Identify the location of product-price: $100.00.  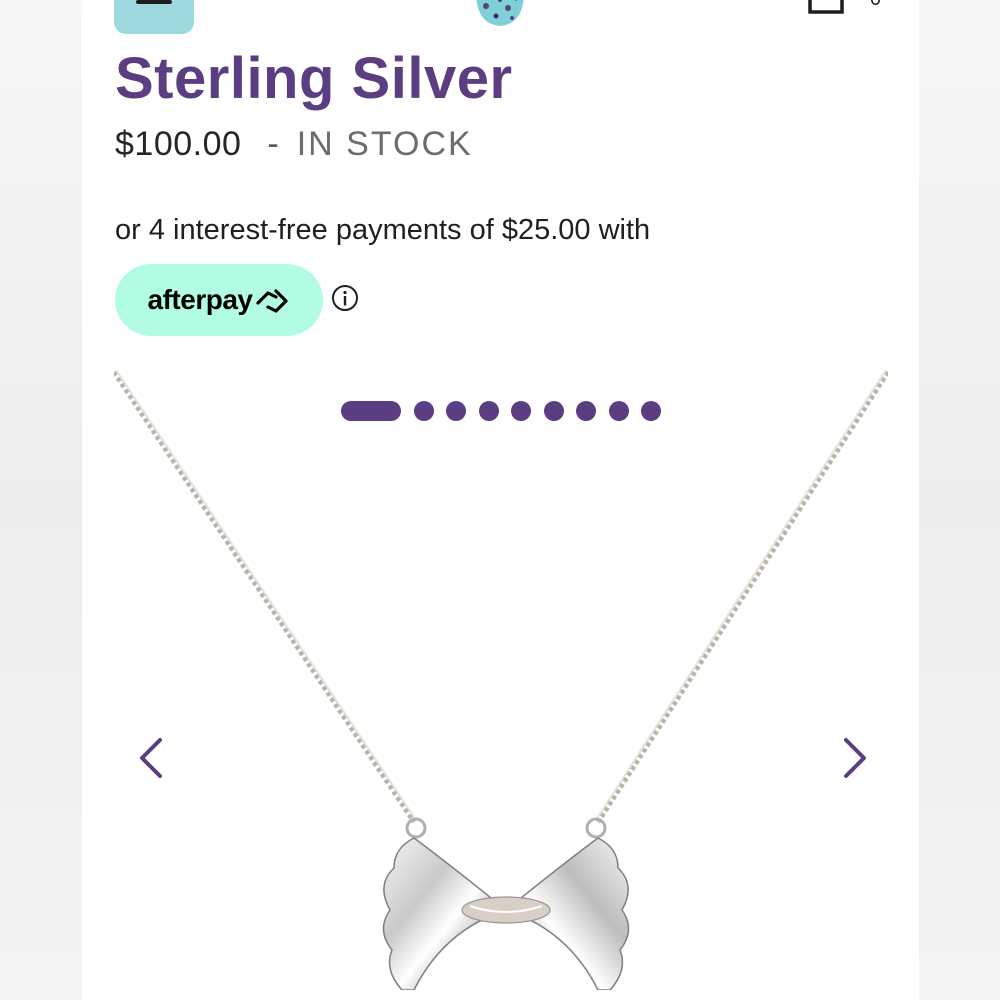
(178, 143).